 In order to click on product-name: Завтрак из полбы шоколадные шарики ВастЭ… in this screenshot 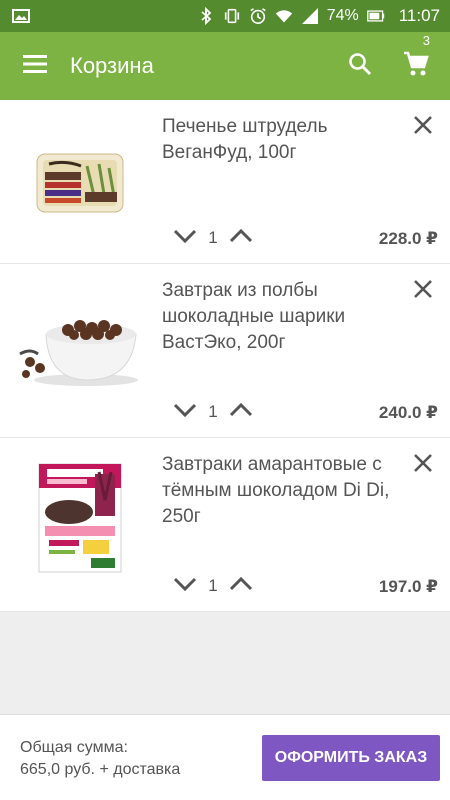, I will do `click(254, 316)`.